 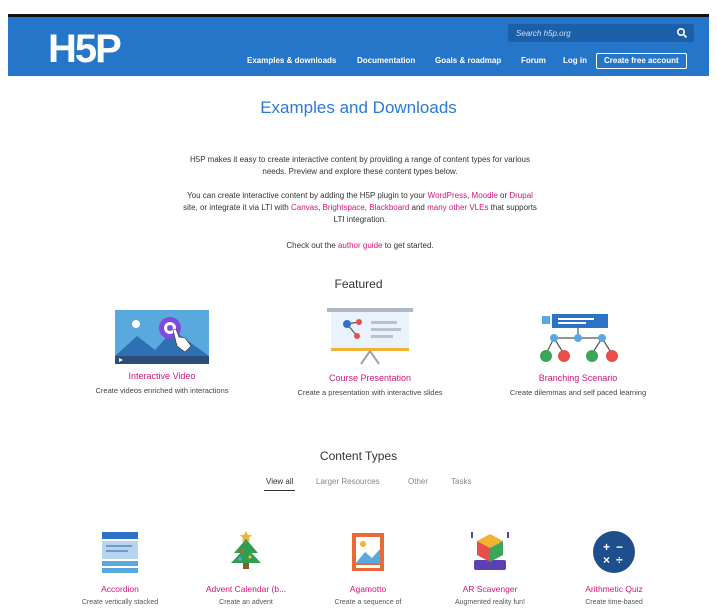 I want to click on link-wordpress: WordPress, so click(x=447, y=195).